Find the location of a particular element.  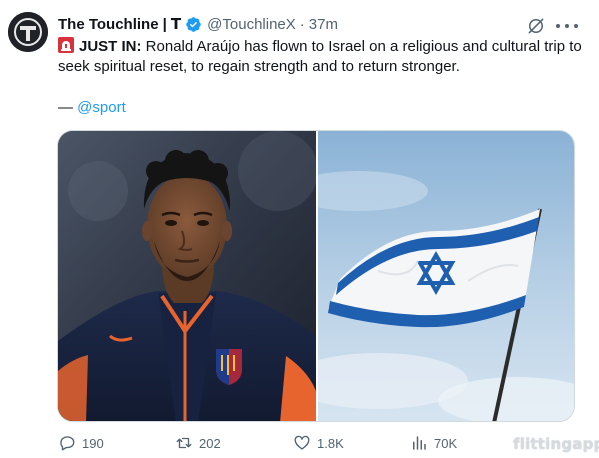

more-options-icon is located at coordinates (567, 26).